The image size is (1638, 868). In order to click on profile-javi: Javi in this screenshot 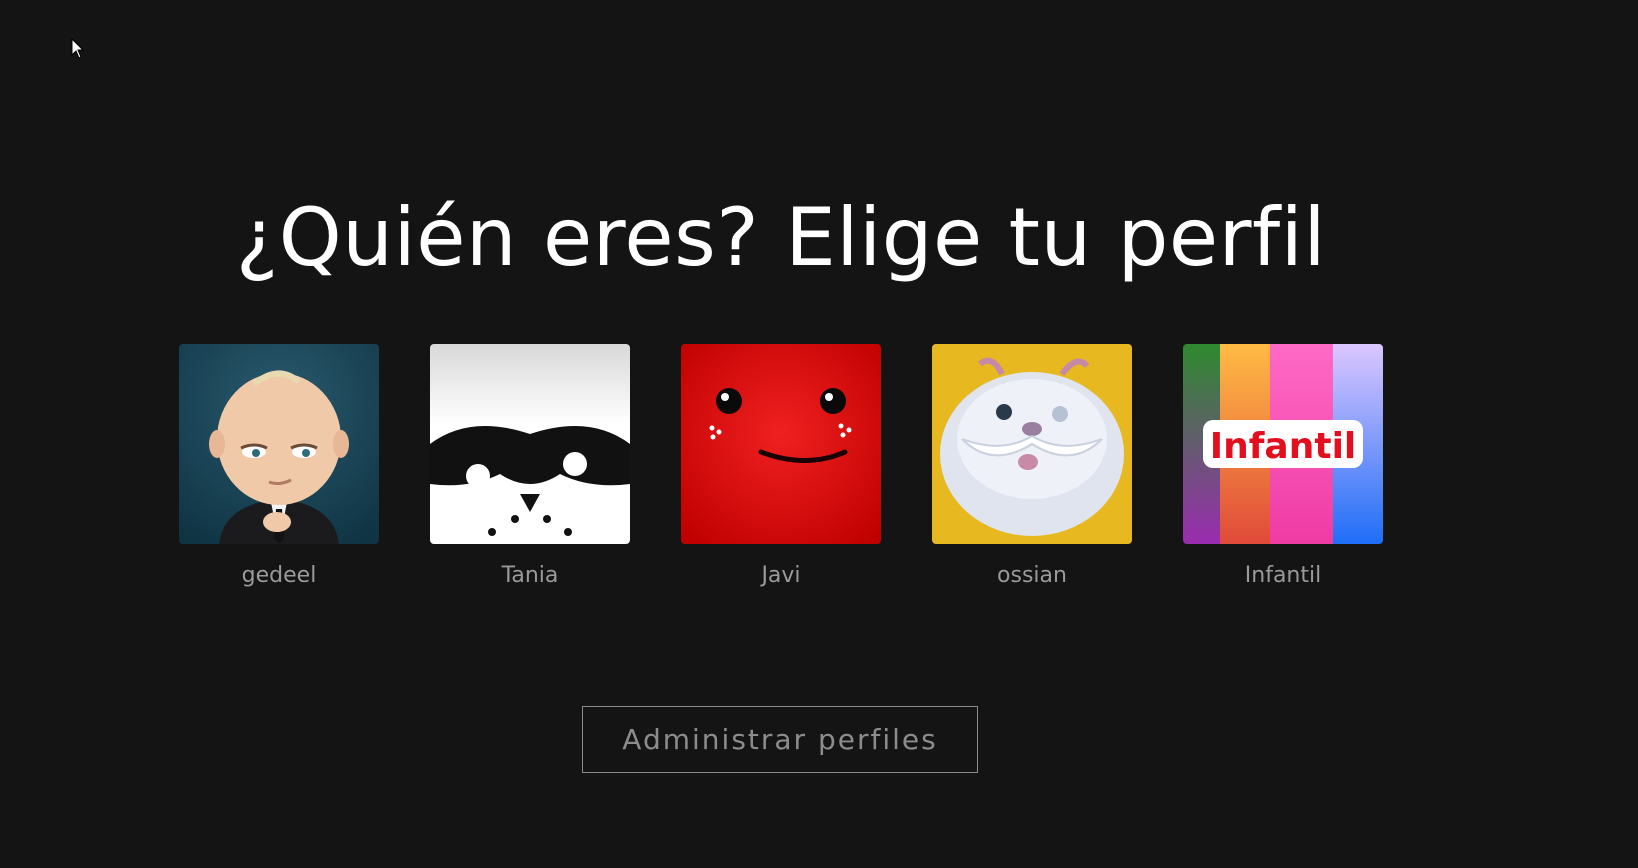, I will do `click(781, 467)`.